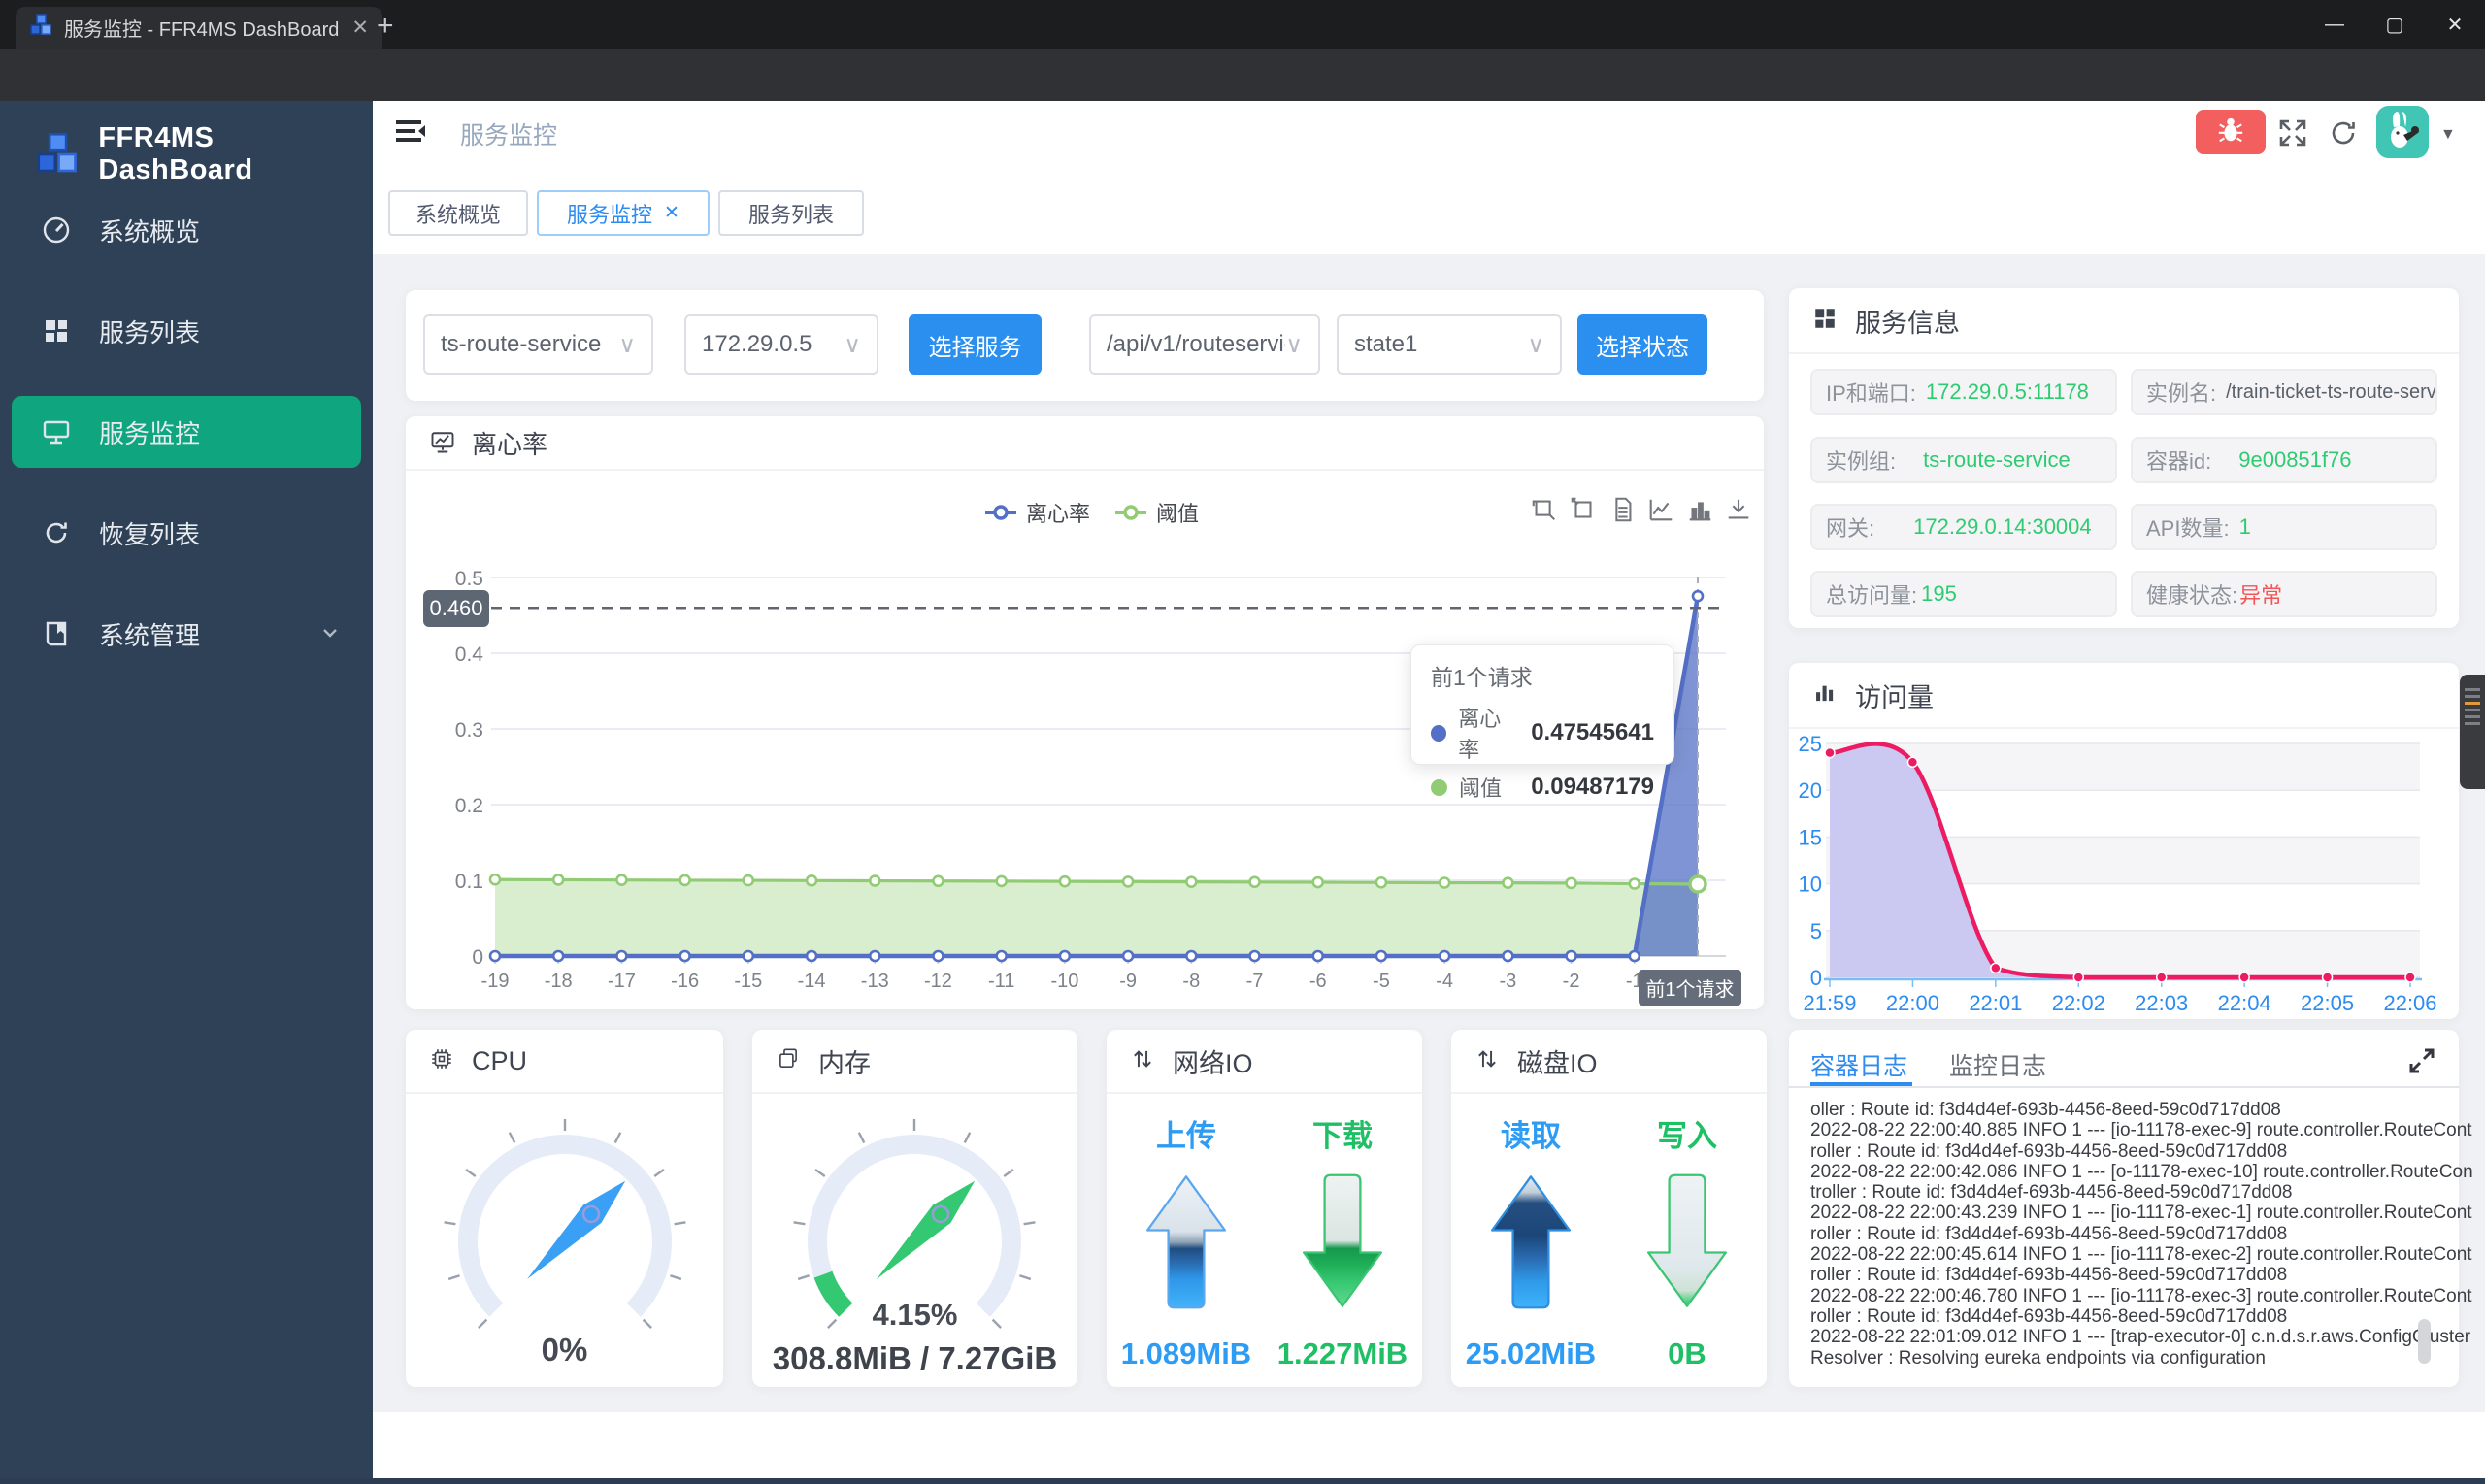  Describe the element at coordinates (2455, 24) in the screenshot. I see `close-button: ✕` at that location.